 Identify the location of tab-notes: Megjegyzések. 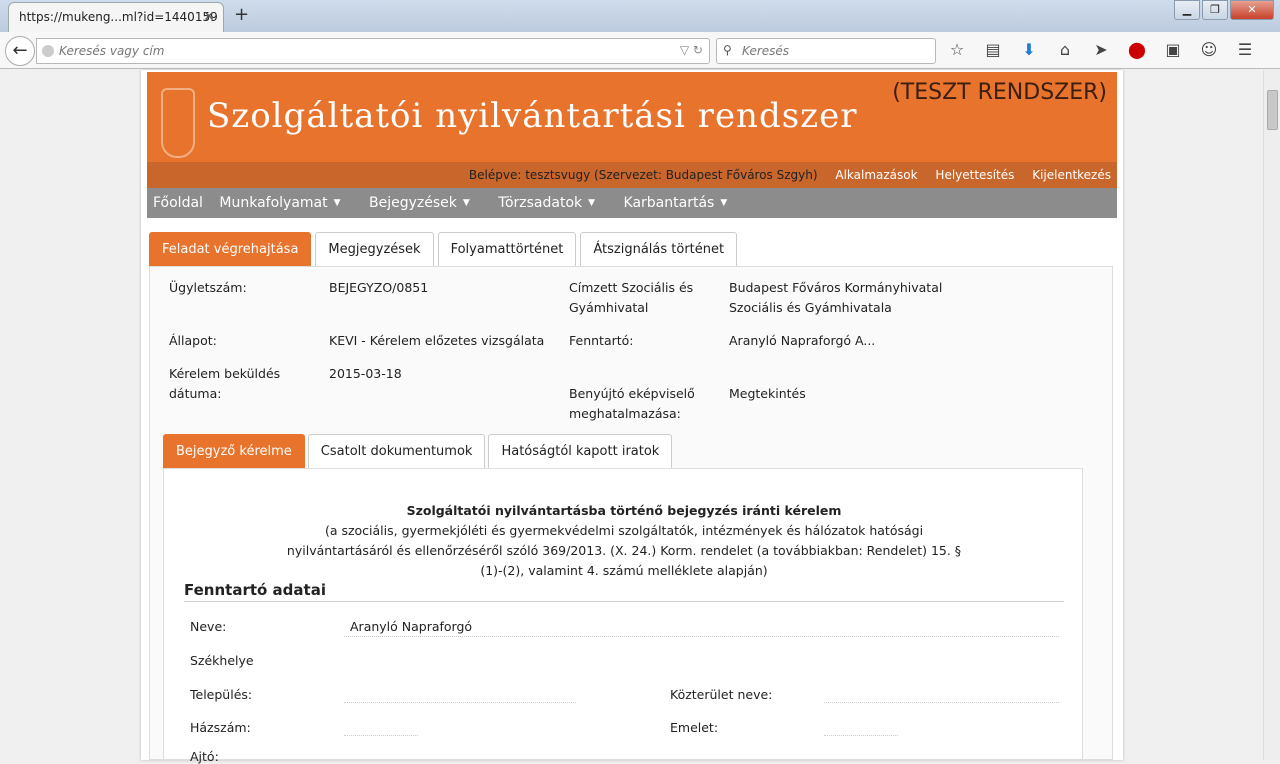
(374, 249).